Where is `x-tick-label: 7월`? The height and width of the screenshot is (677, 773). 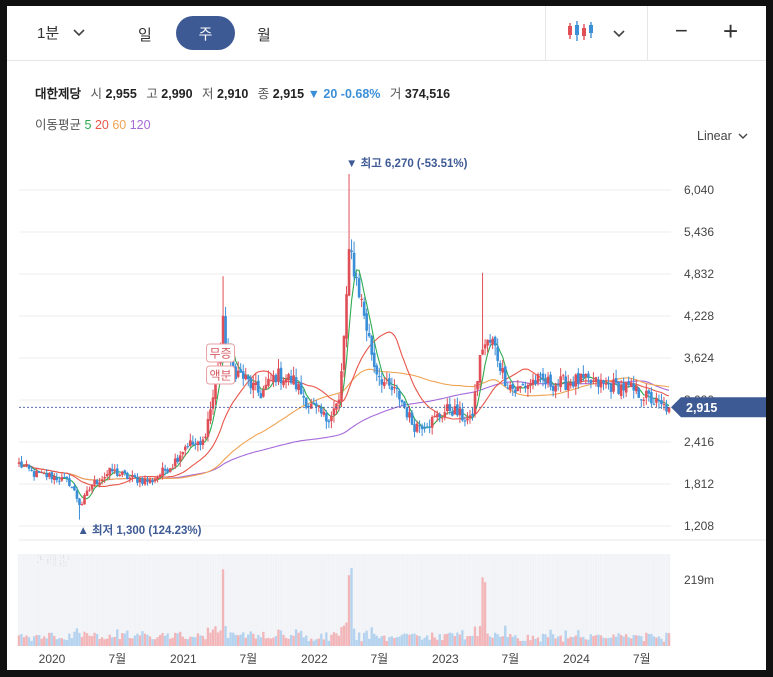 x-tick-label: 7월 is located at coordinates (248, 659).